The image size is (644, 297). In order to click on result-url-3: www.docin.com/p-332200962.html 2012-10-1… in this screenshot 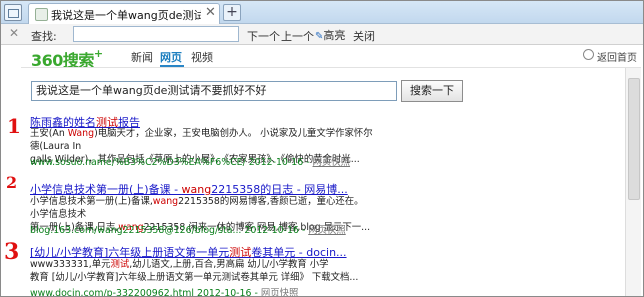, I will do `click(164, 292)`.